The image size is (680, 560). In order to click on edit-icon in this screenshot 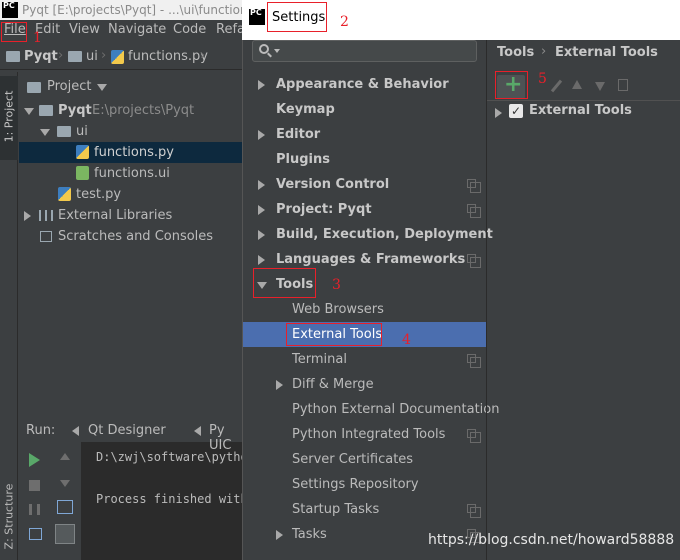, I will do `click(556, 86)`.